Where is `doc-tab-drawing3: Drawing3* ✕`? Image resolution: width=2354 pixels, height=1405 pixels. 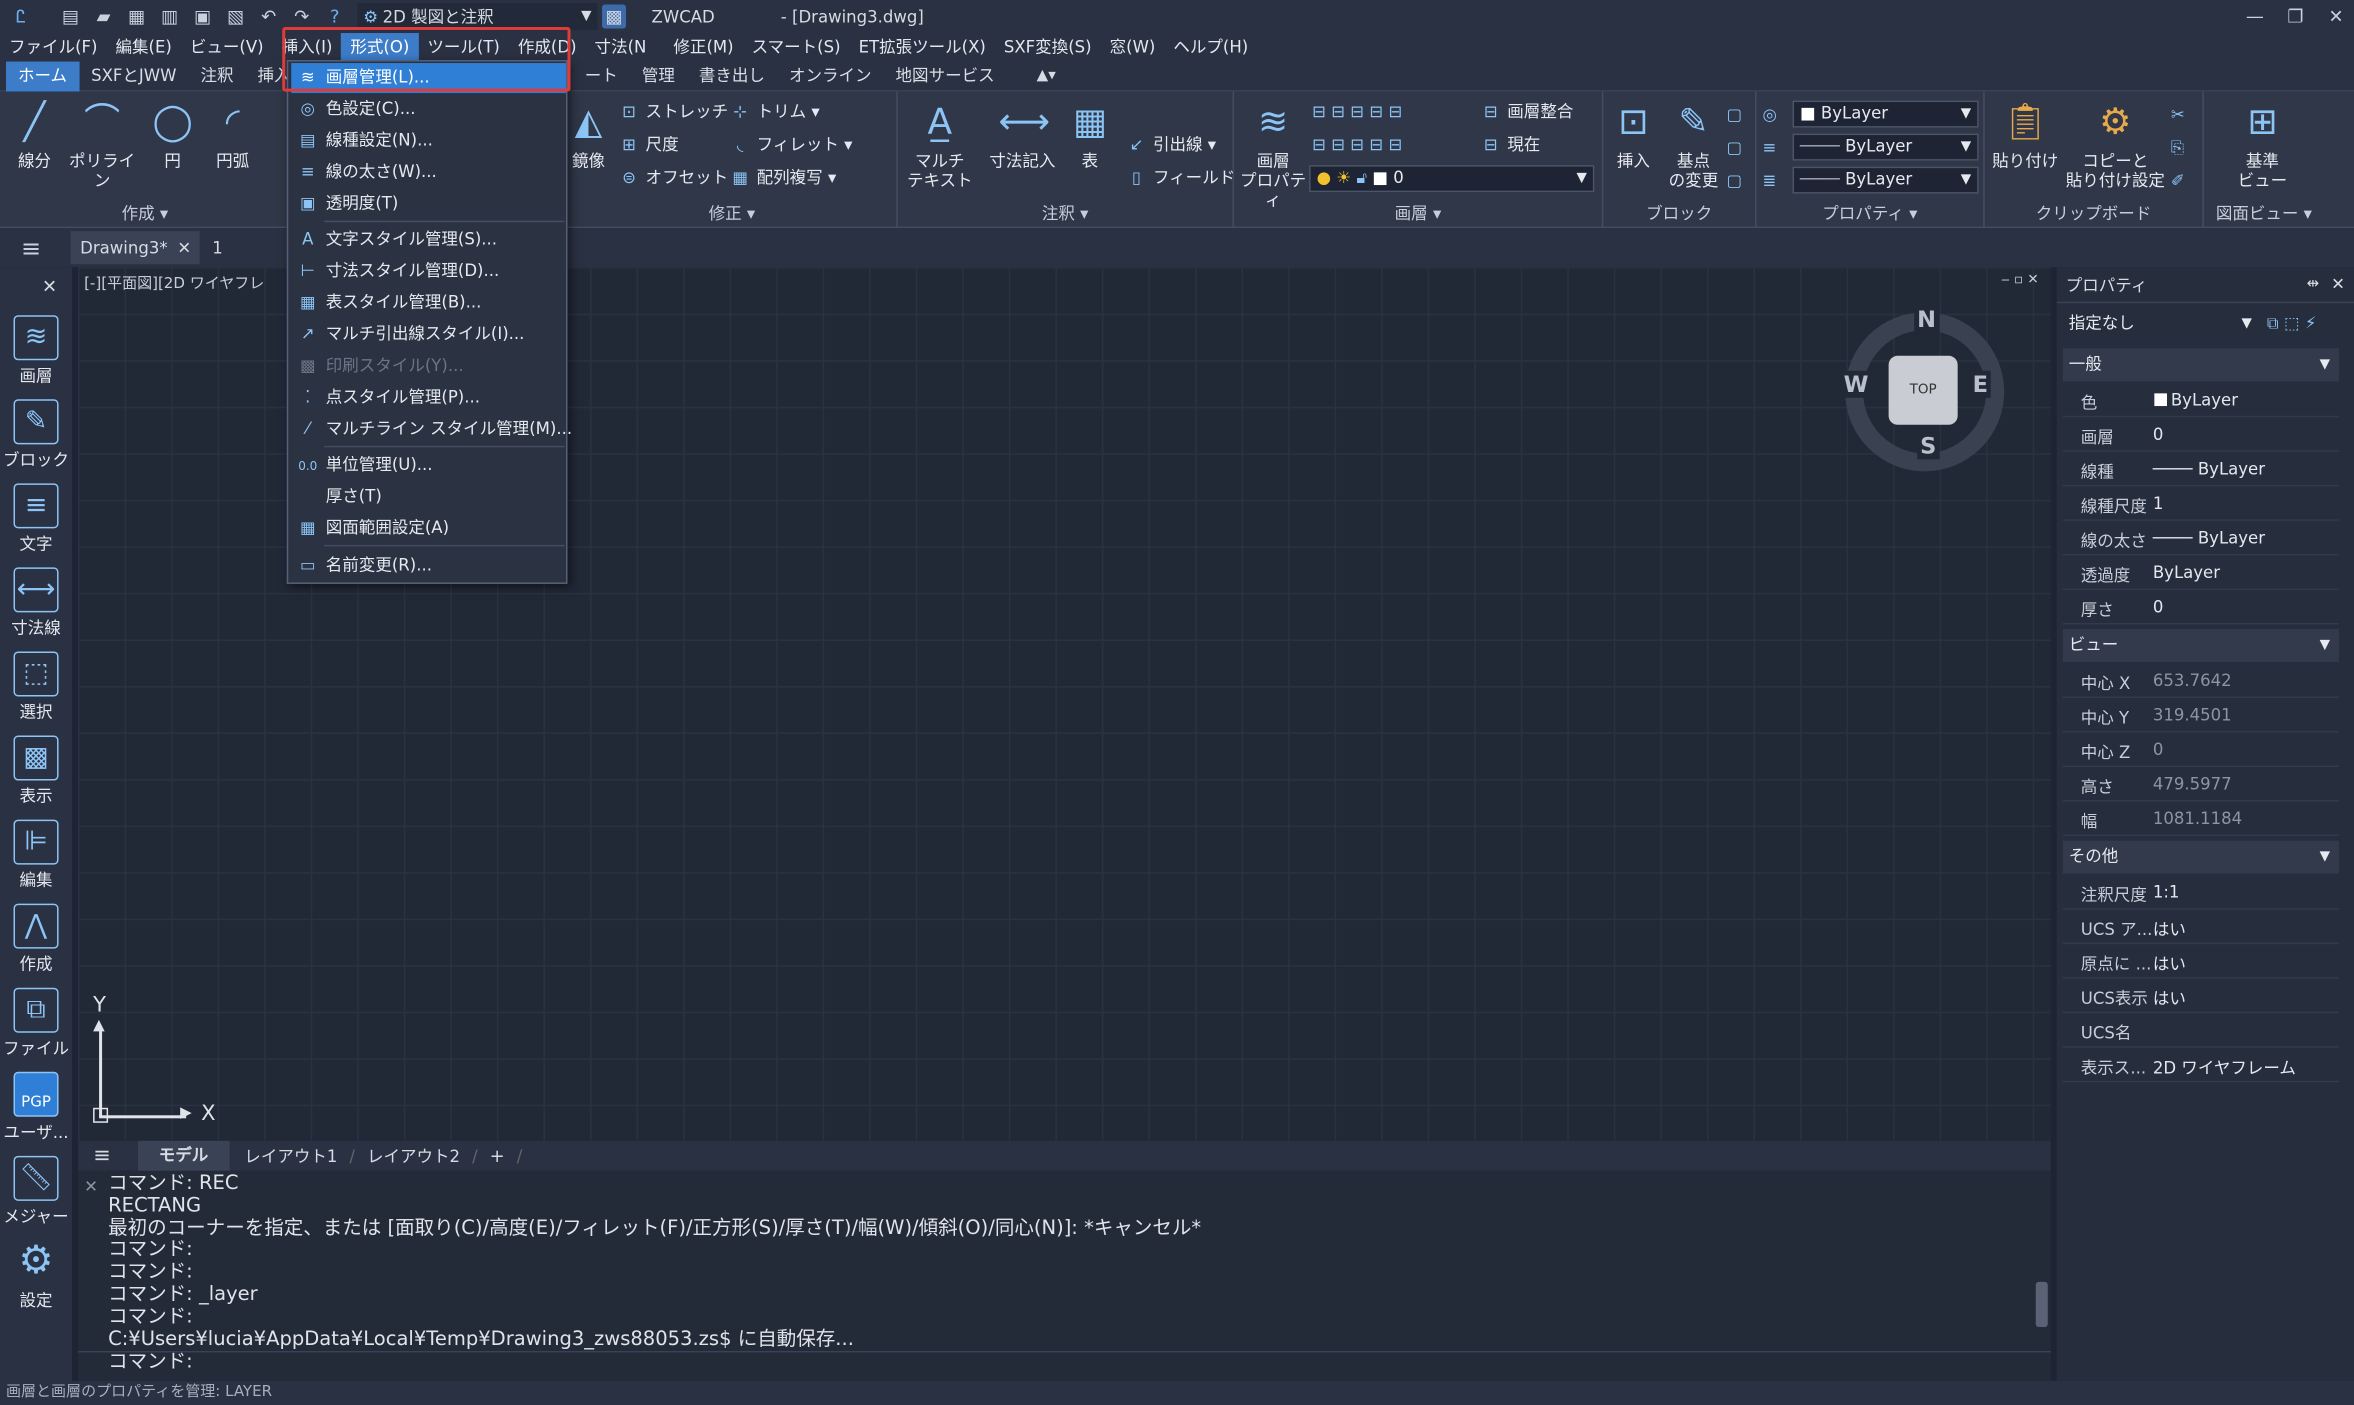
doc-tab-drawing3: Drawing3* ✕ is located at coordinates (136, 248).